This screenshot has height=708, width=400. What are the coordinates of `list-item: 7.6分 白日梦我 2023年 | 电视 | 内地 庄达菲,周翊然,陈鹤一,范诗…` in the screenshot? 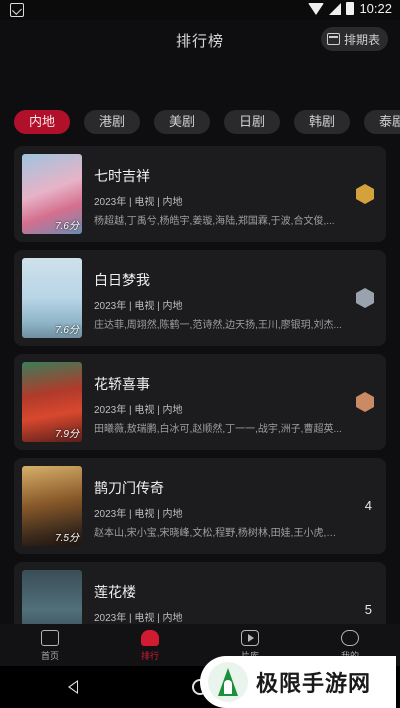 It's located at (200, 298).